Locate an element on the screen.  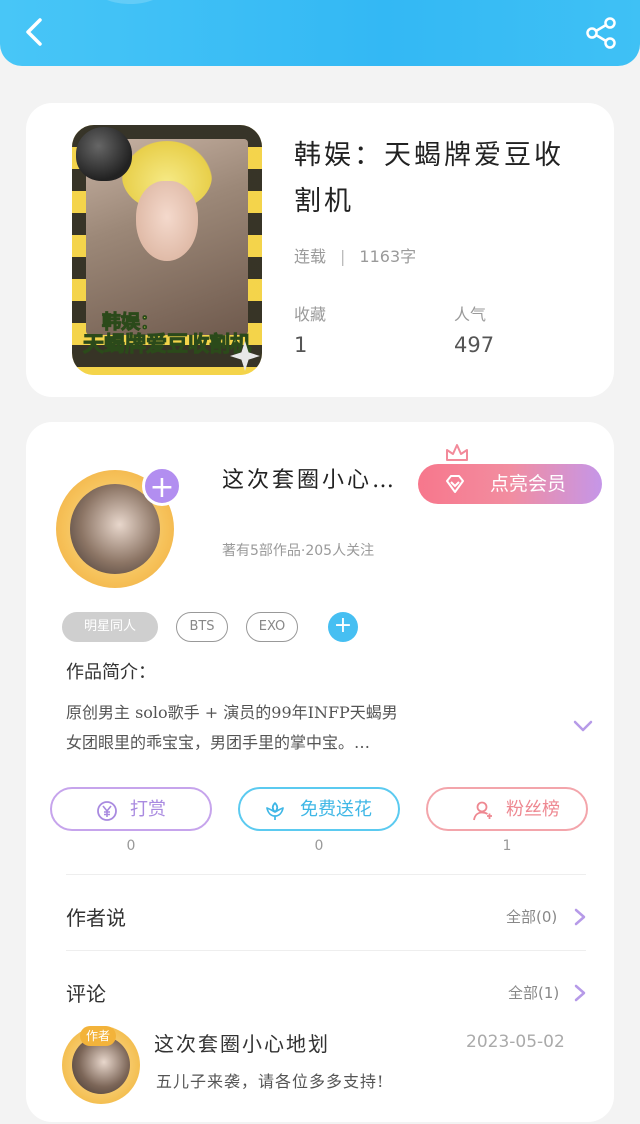
comment-date: 2023-05-02 is located at coordinates (515, 1042).